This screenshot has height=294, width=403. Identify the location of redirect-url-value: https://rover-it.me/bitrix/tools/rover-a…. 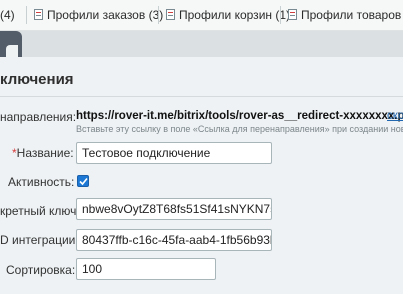
(239, 116).